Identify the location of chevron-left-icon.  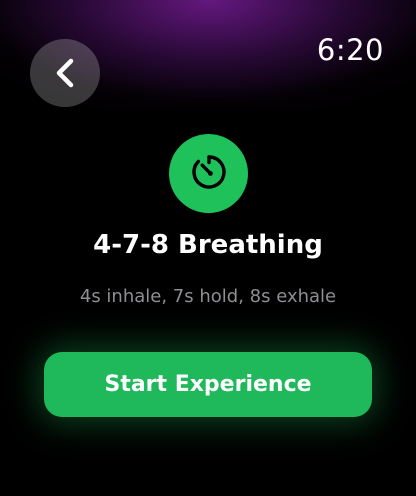
(65, 73).